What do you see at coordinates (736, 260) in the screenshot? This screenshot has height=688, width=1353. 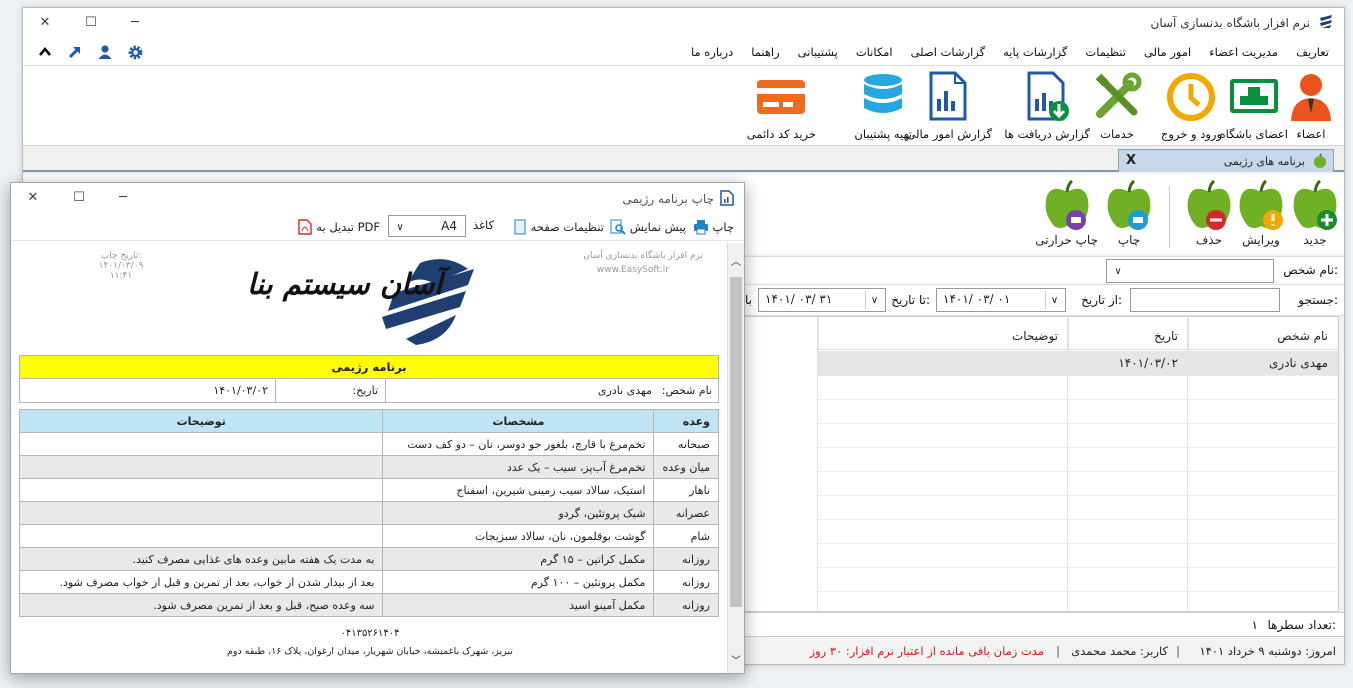 I see `chevron-up-icon: ︿` at bounding box center [736, 260].